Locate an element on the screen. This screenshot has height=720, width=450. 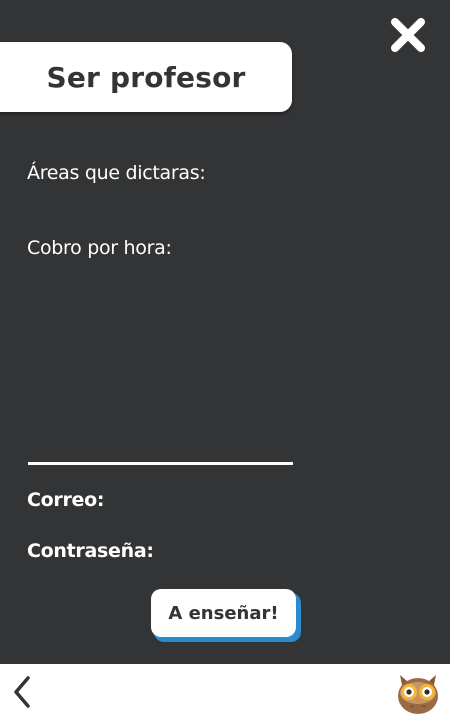
password-label: Contraseña: is located at coordinates (90, 551).